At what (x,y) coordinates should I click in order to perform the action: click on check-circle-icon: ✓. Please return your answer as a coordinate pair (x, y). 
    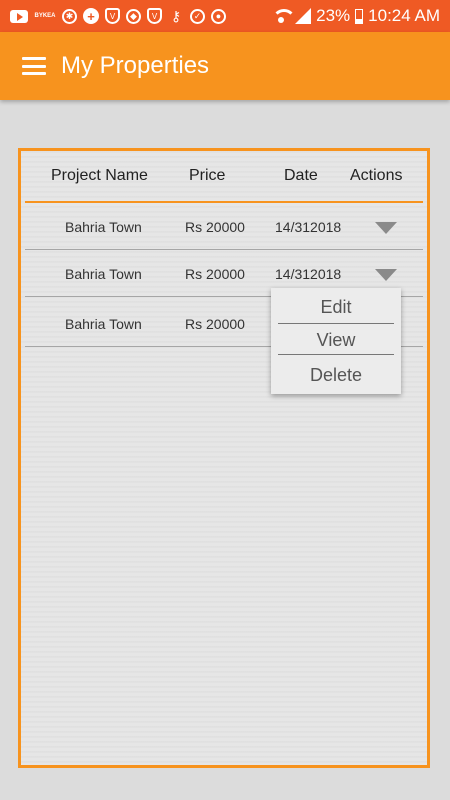
    Looking at the image, I should click on (197, 16).